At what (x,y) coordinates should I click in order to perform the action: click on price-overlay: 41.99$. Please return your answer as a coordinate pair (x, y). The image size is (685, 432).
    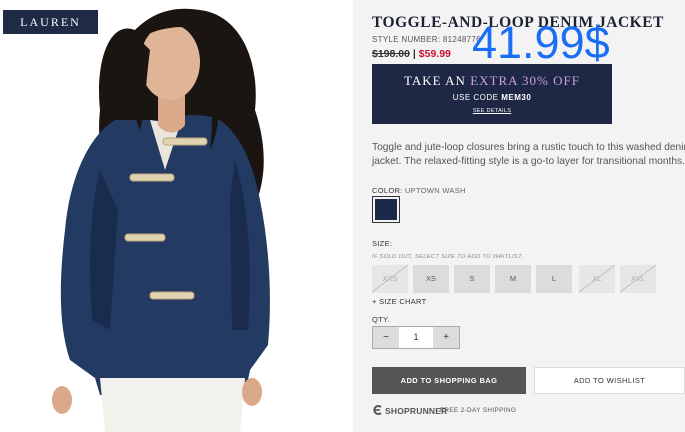
    Looking at the image, I should click on (541, 42).